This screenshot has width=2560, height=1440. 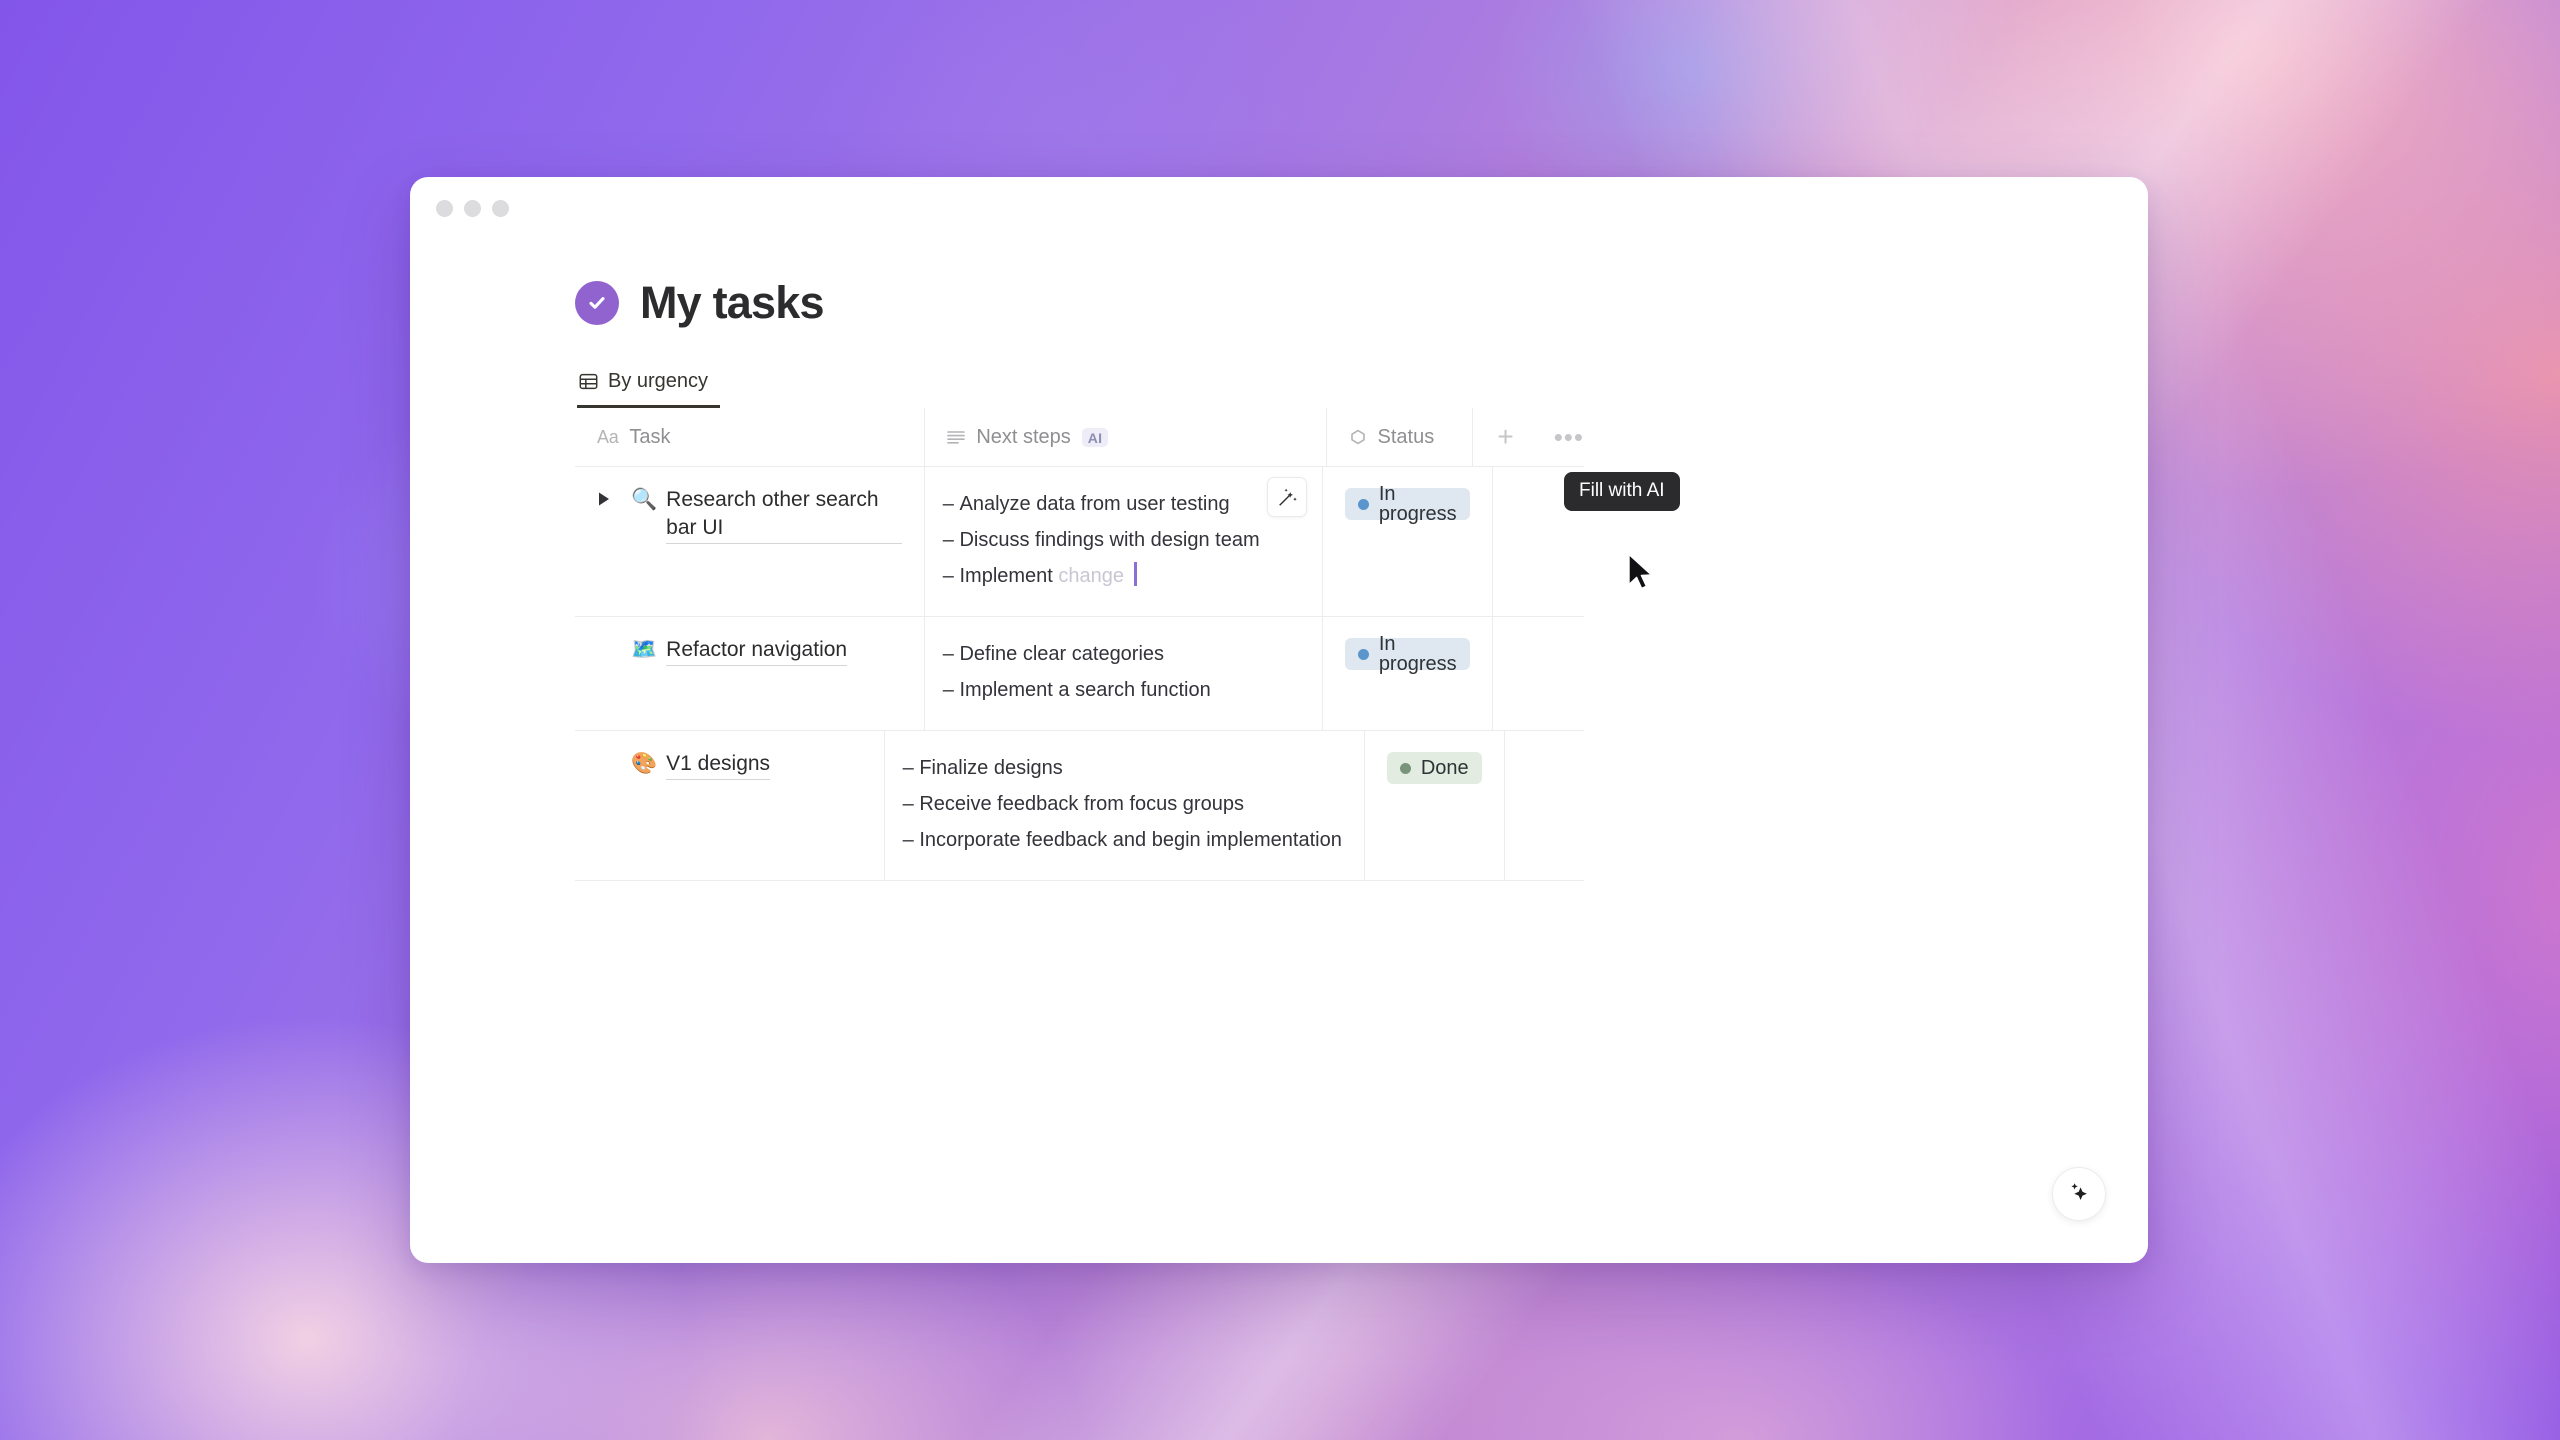 What do you see at coordinates (444, 208) in the screenshot?
I see `window-close-button` at bounding box center [444, 208].